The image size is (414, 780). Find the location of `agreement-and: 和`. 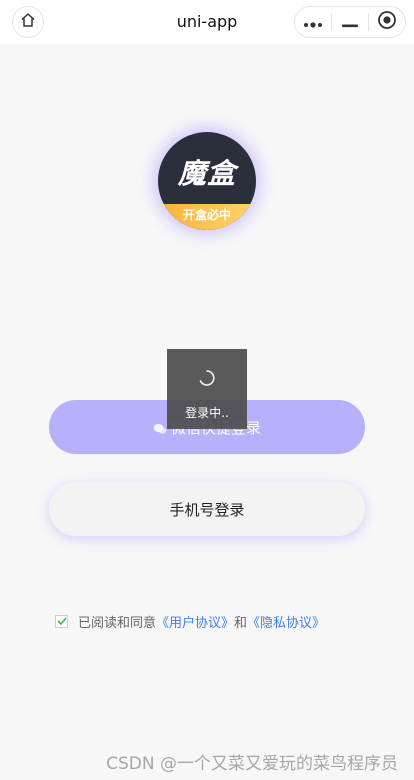

agreement-and: 和 is located at coordinates (241, 623).